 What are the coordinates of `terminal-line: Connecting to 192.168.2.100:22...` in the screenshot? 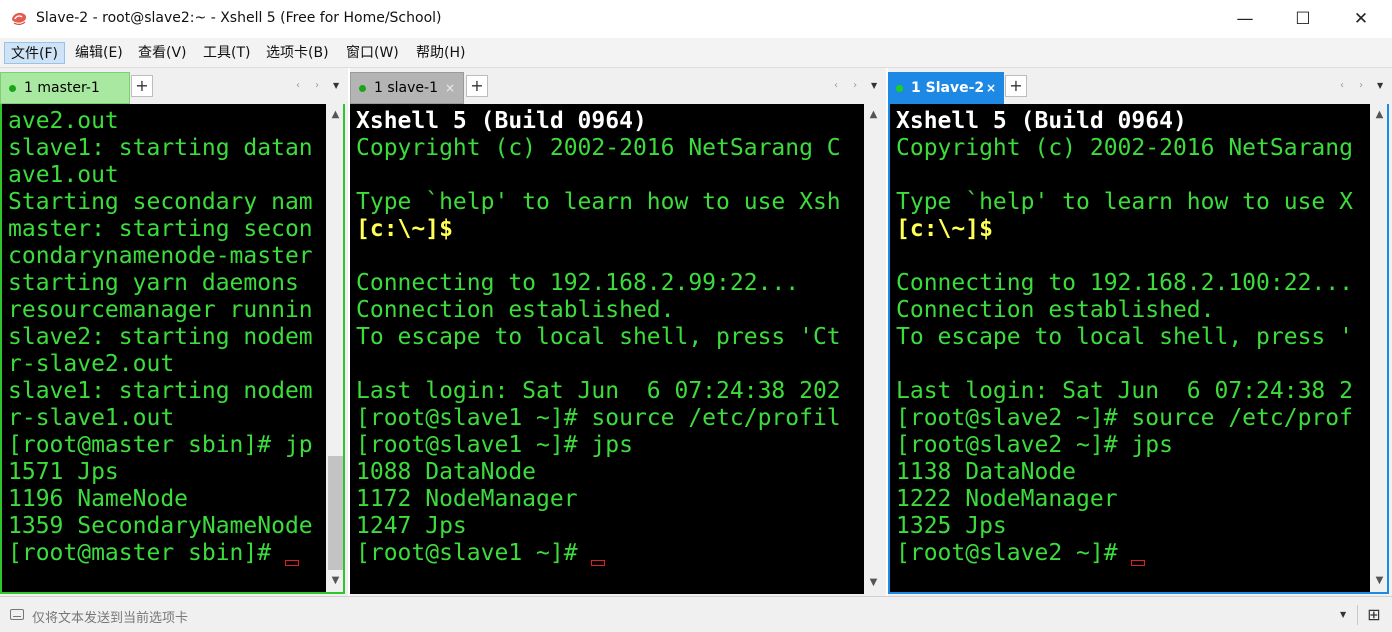 It's located at (1124, 283).